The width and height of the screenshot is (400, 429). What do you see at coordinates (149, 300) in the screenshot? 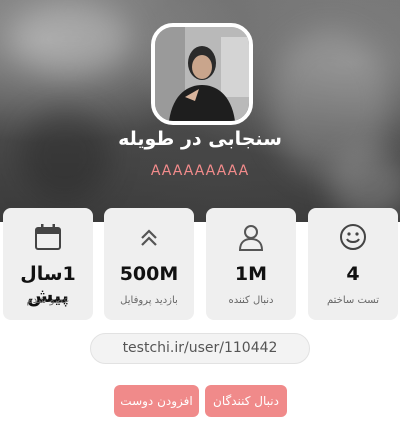
I see `stat-label: بازدید پروفایل` at bounding box center [149, 300].